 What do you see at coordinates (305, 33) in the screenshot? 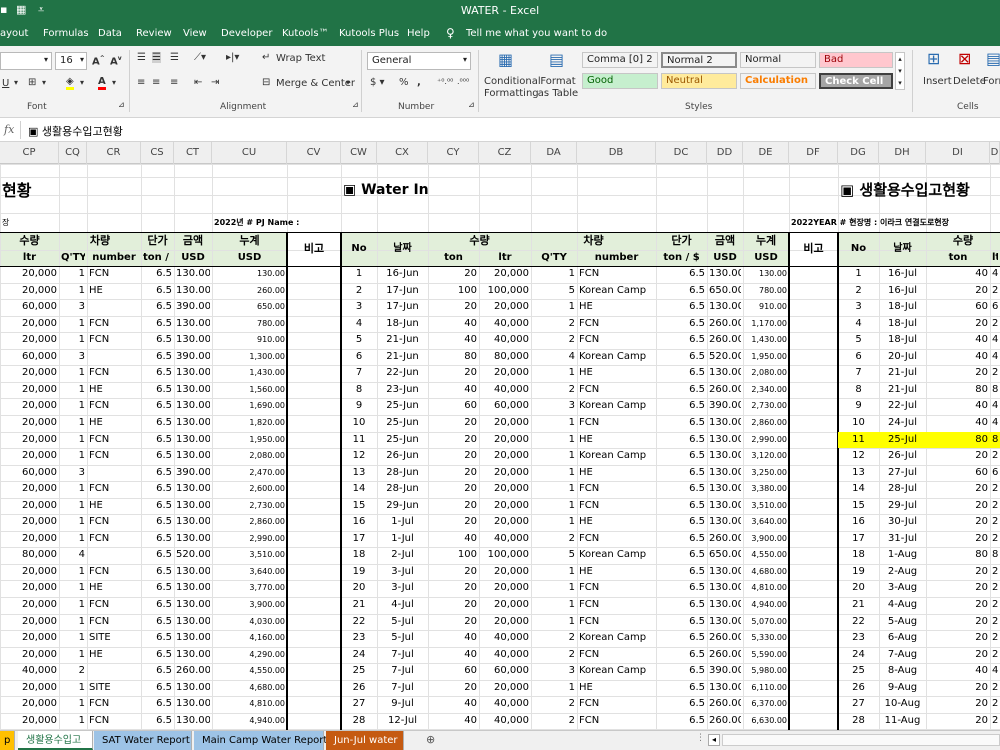
I see `tab-kutools: Kutools™` at bounding box center [305, 33].